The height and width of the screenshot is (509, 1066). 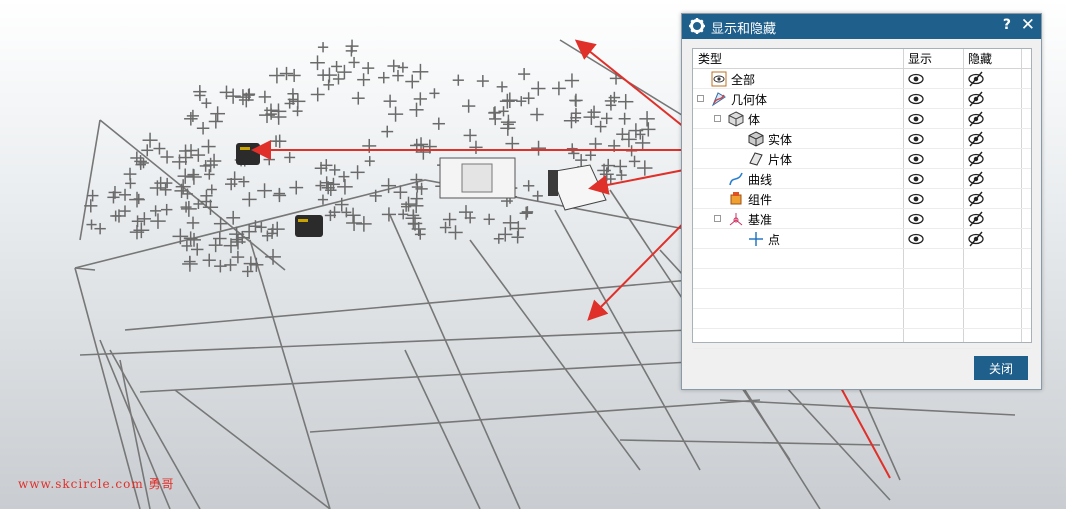 I want to click on tree-row: 片体, so click(x=862, y=159).